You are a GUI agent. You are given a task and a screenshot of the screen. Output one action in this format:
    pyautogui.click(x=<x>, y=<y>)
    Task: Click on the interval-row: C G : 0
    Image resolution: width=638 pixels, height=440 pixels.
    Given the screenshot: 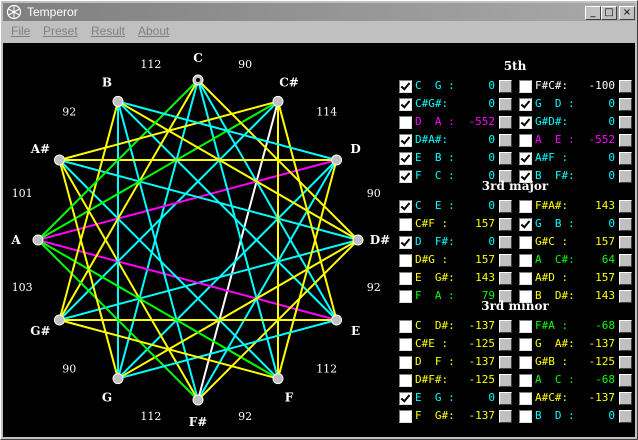 What is the action you would take?
    pyautogui.click(x=457, y=88)
    